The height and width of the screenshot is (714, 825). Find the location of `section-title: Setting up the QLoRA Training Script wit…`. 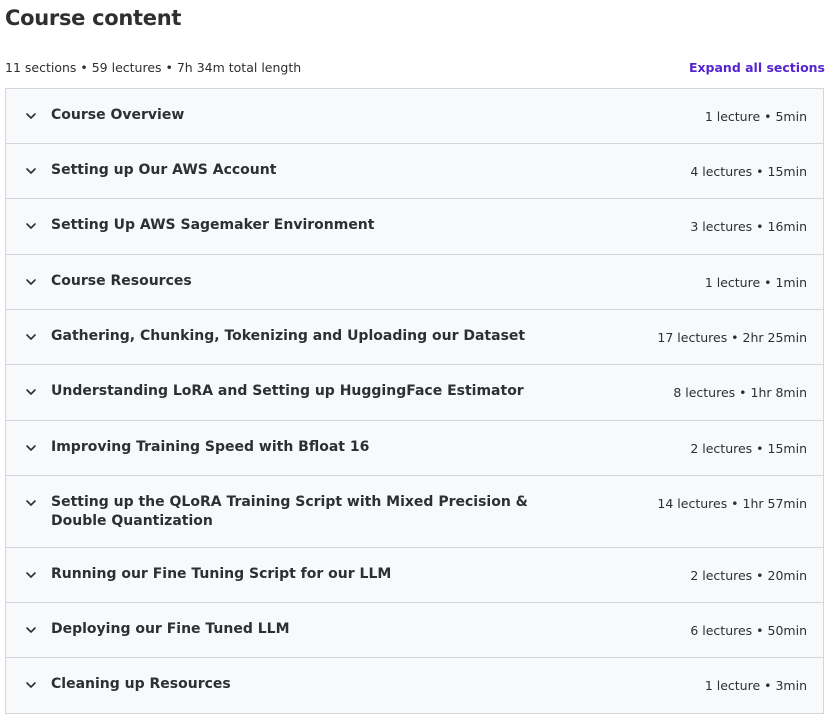

section-title: Setting up the QLoRA Training Script wit… is located at coordinates (289, 511).